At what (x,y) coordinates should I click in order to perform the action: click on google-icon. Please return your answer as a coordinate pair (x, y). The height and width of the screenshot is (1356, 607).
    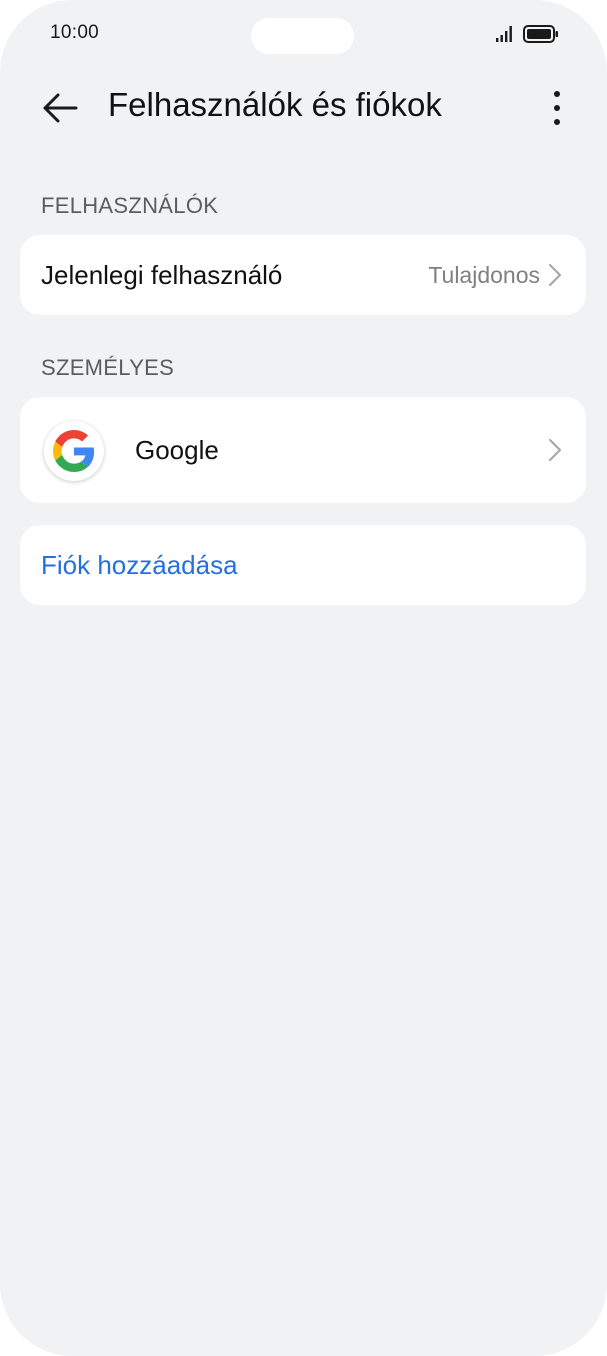
    Looking at the image, I should click on (74, 451).